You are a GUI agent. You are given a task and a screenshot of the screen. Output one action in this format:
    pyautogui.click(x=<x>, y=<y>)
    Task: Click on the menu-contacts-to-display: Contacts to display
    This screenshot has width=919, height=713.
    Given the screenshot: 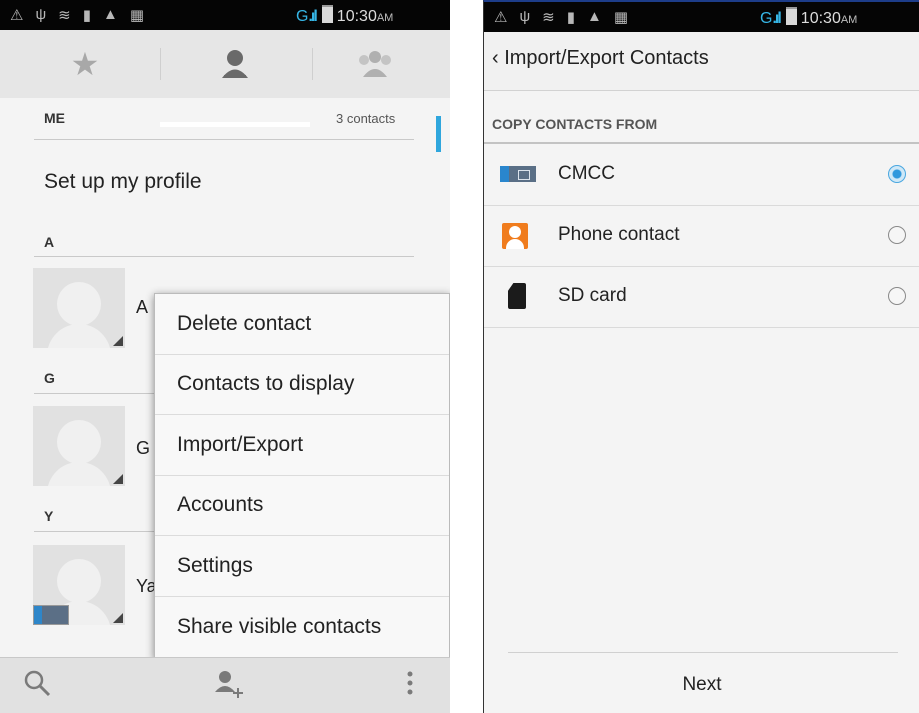 What is the action you would take?
    pyautogui.click(x=302, y=385)
    